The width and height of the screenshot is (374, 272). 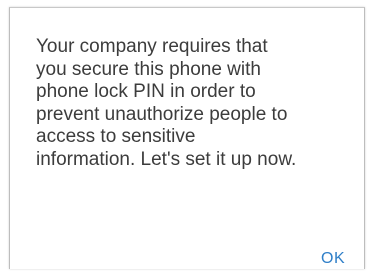 I want to click on ok-button: OK, so click(x=333, y=259).